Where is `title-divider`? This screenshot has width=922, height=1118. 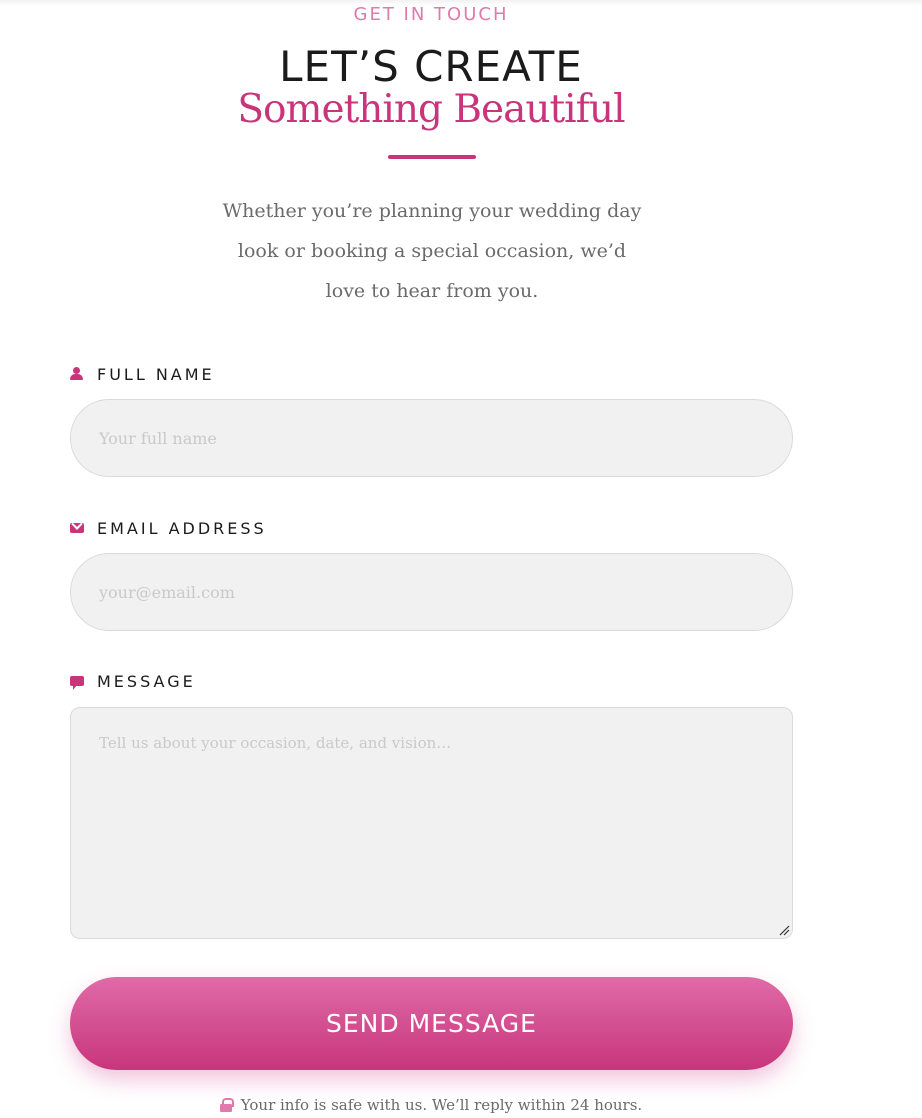 title-divider is located at coordinates (432, 157).